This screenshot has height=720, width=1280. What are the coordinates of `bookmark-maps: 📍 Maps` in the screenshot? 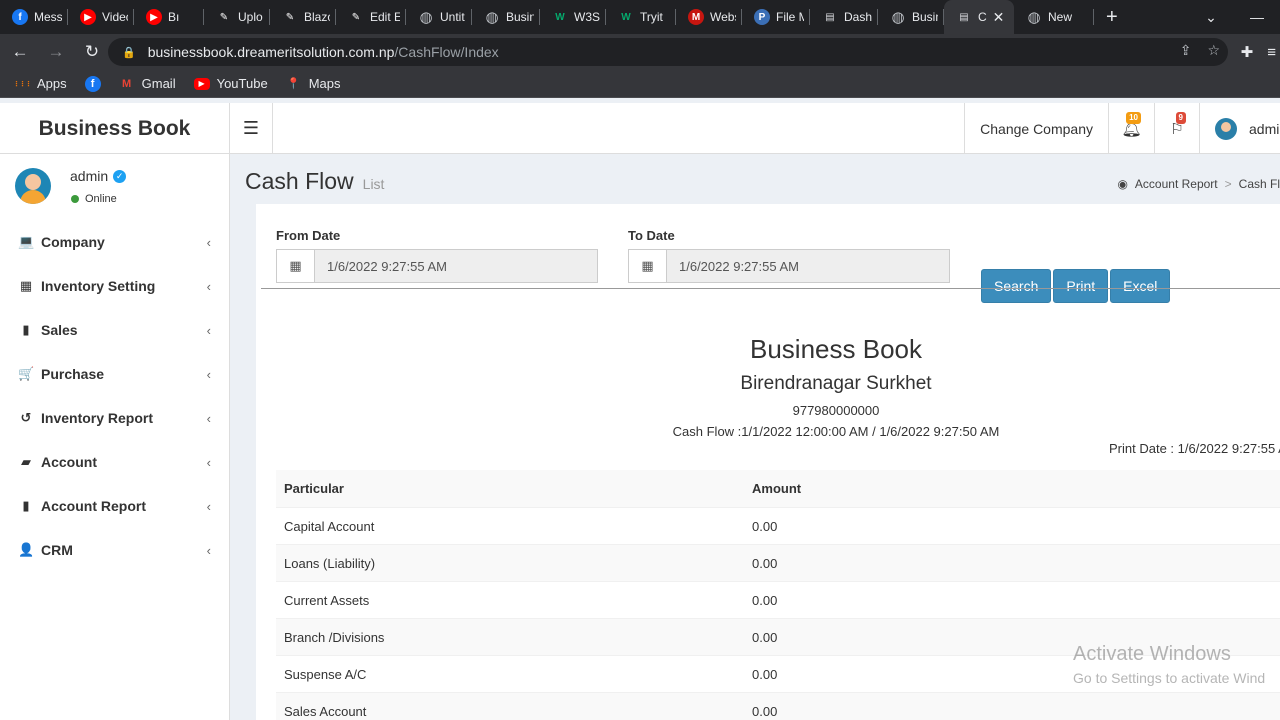 It's located at (313, 84).